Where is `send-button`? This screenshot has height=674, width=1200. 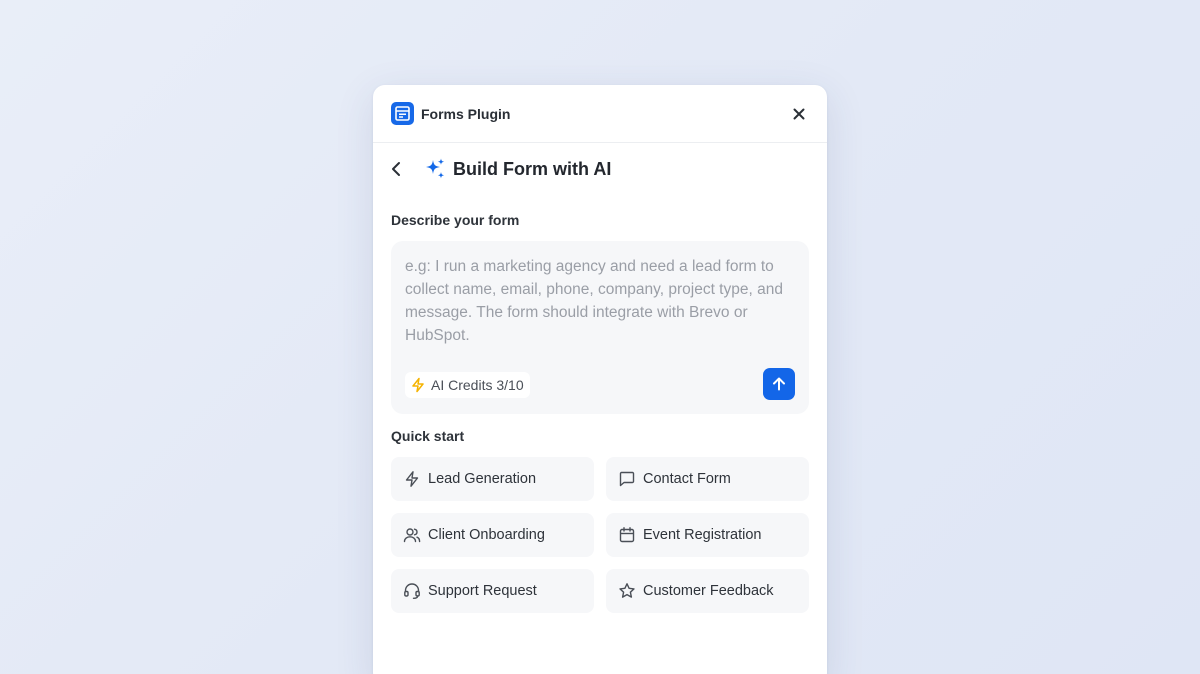
send-button is located at coordinates (779, 384).